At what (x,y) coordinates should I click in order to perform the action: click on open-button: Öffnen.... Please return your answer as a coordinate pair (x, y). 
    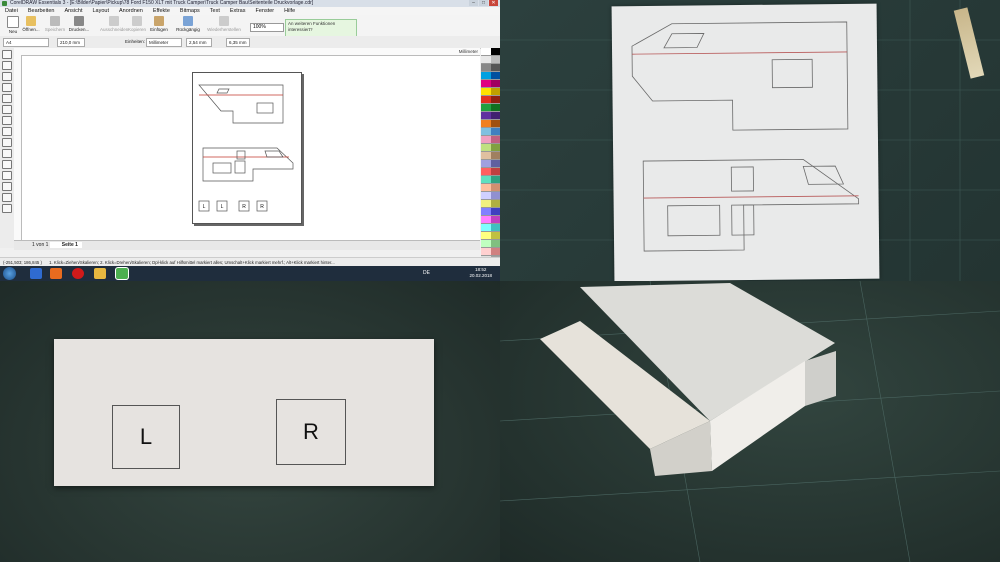
    Looking at the image, I should click on (31, 24).